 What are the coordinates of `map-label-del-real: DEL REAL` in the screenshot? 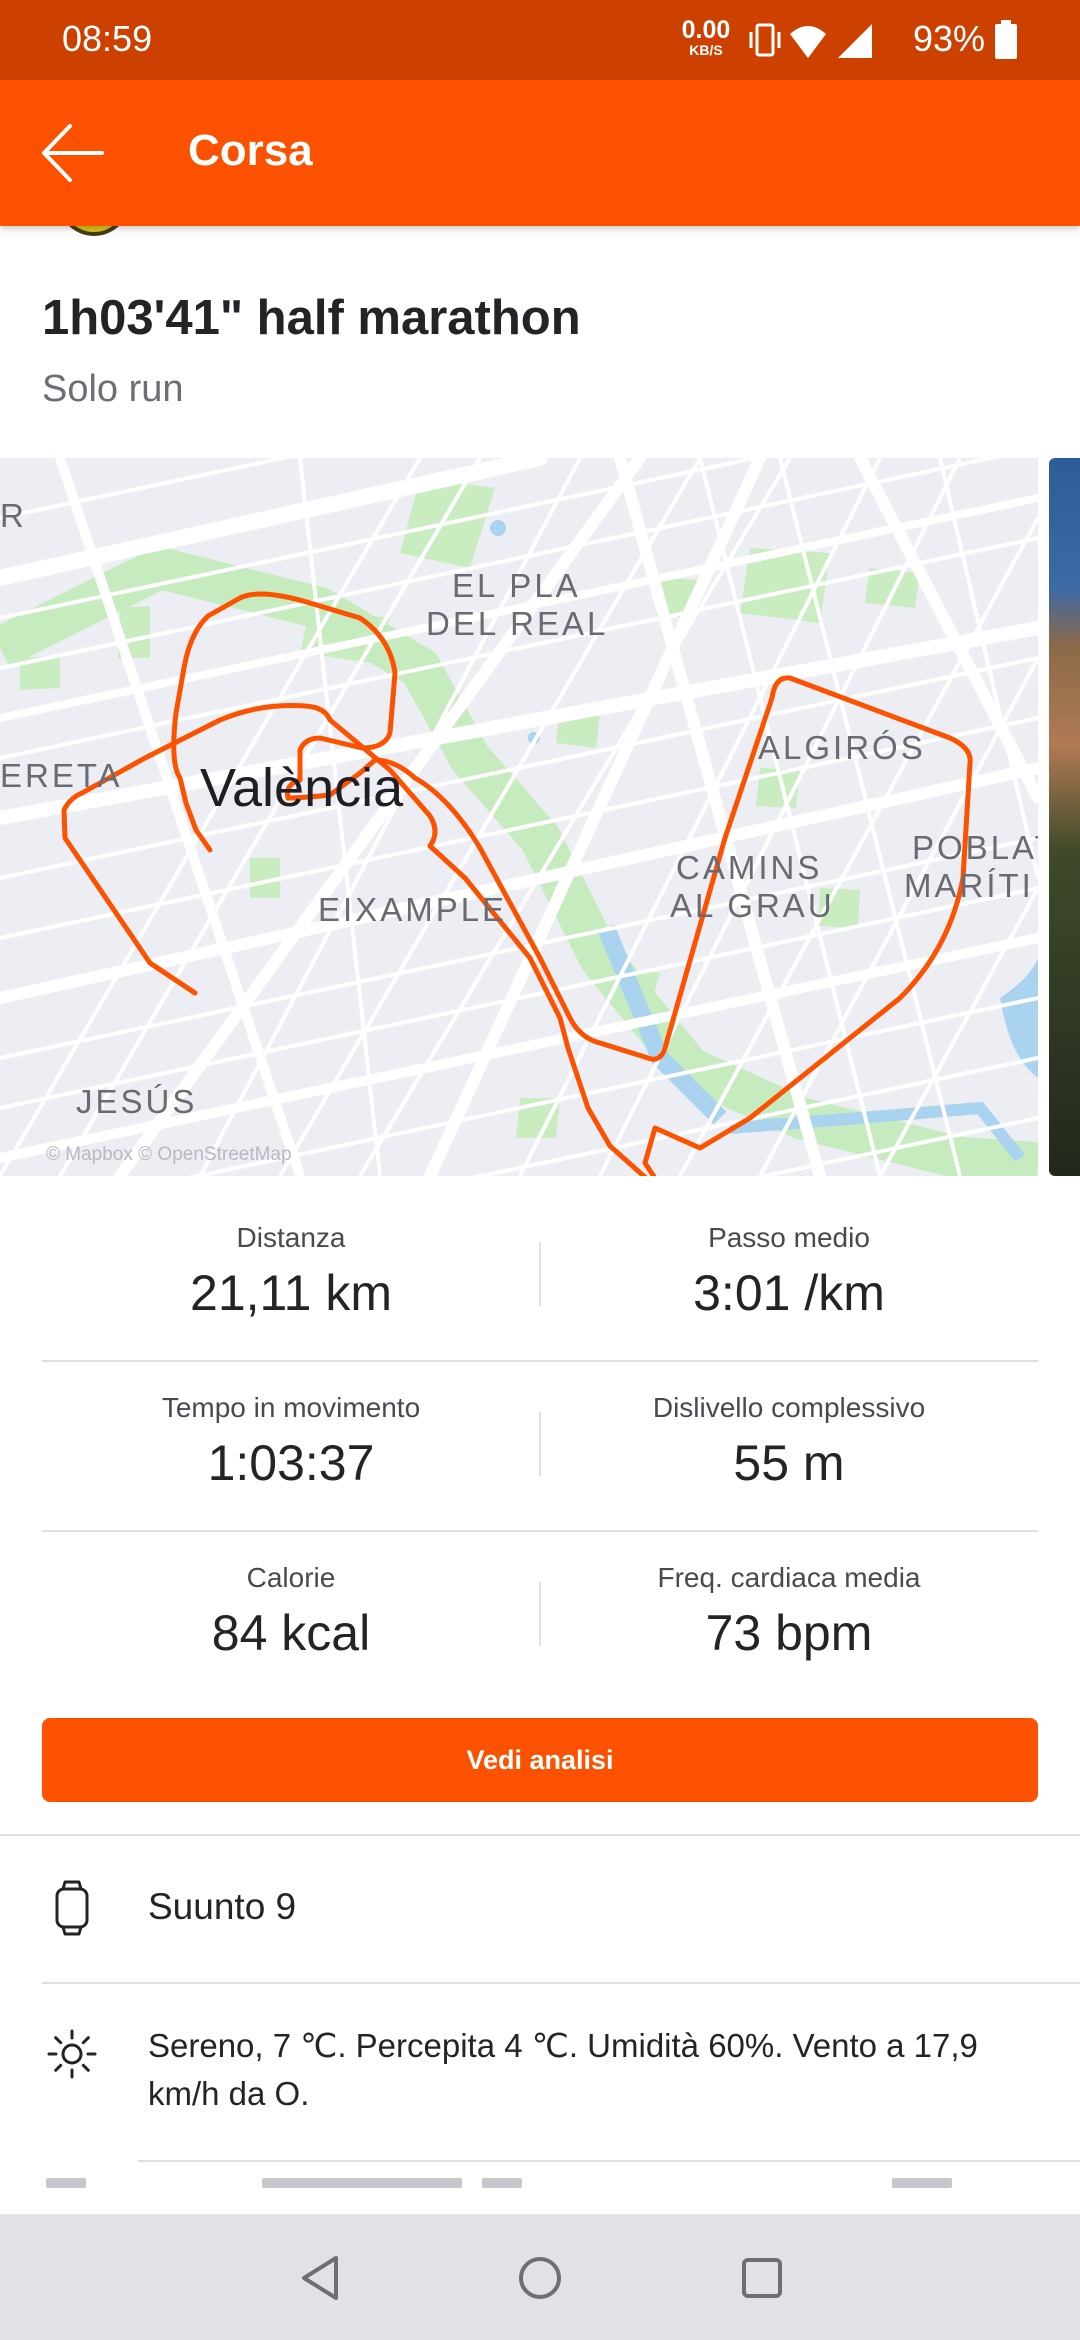 It's located at (517, 623).